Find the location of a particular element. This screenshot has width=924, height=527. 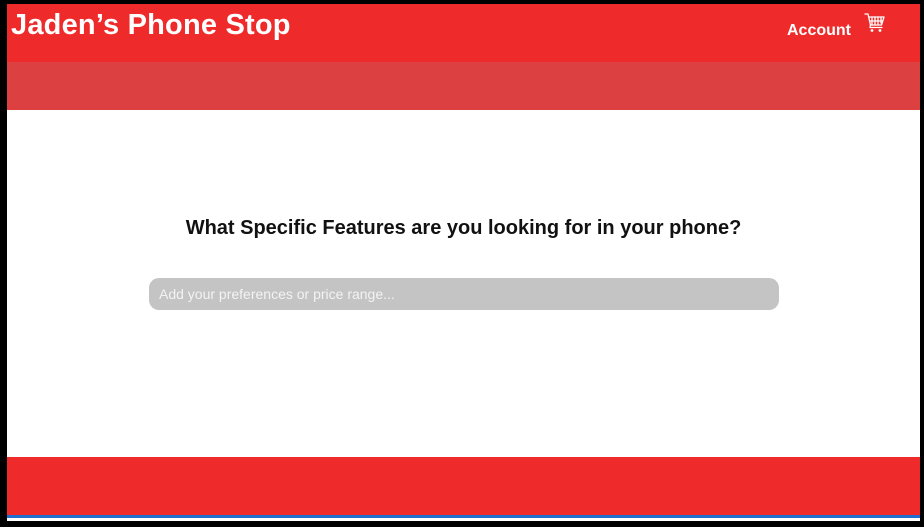

shopping-cart-icon-graphic is located at coordinates (874, 22).